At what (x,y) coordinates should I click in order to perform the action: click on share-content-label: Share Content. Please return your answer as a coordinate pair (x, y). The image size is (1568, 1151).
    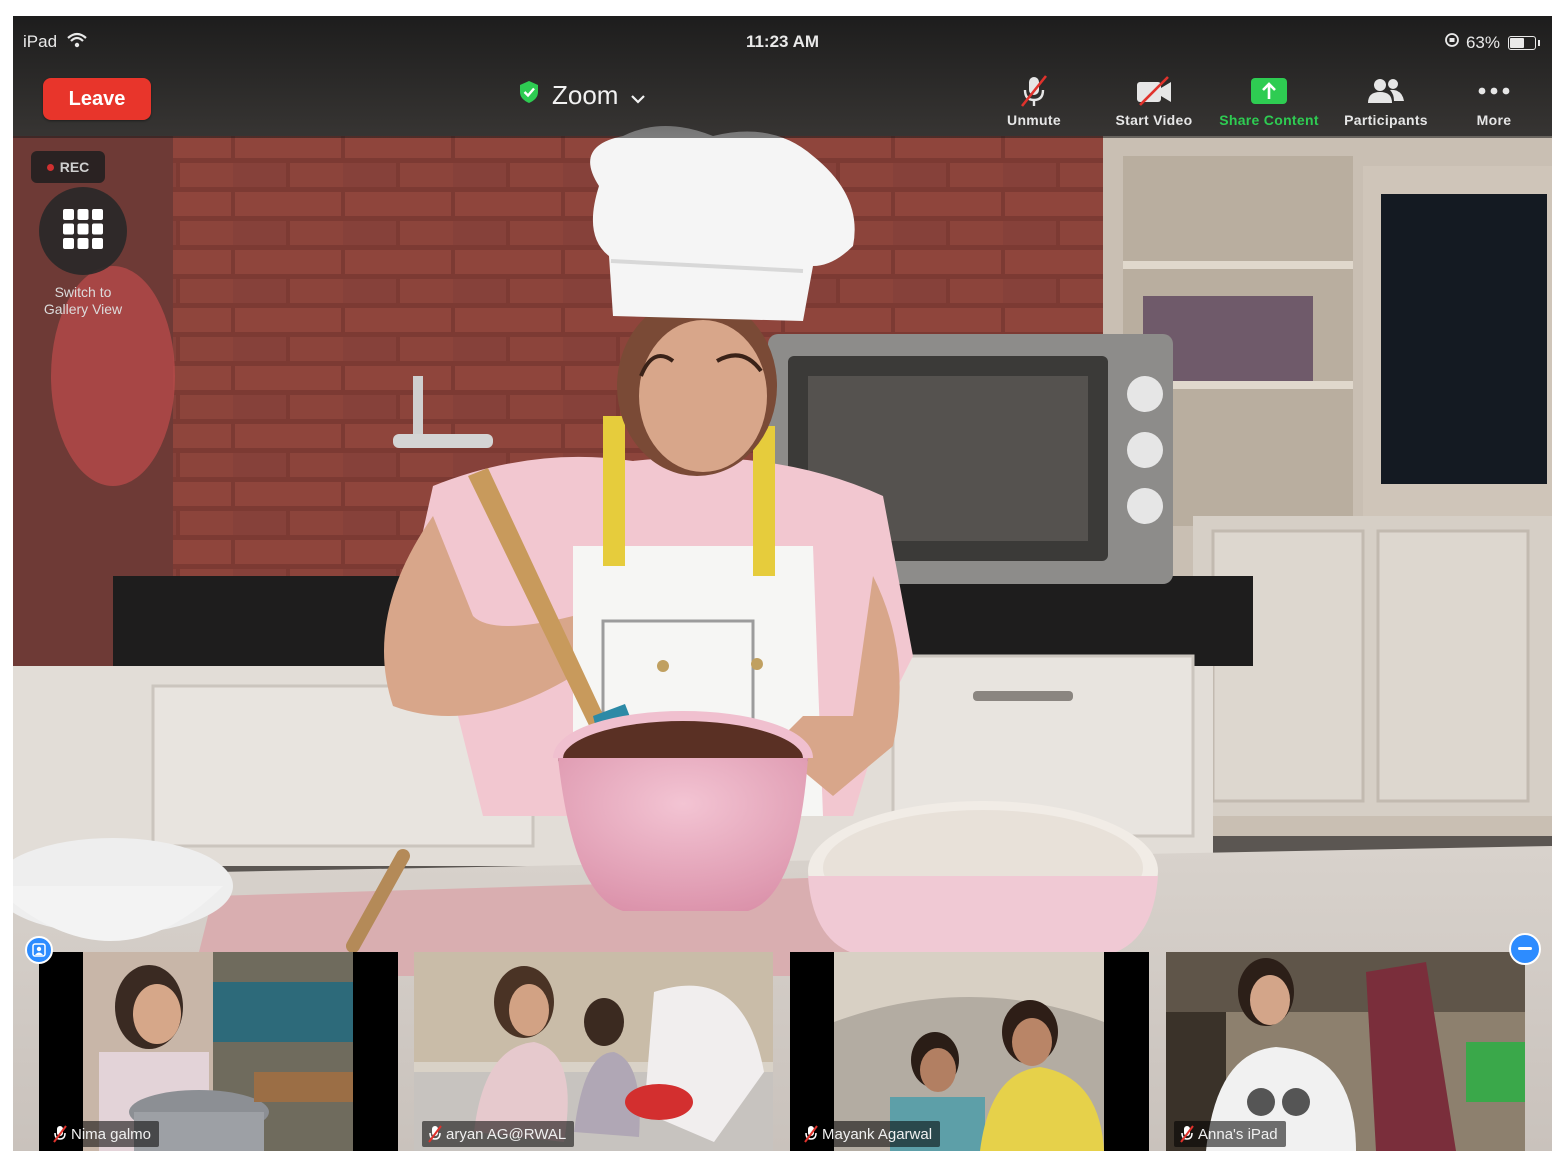
    Looking at the image, I should click on (1269, 120).